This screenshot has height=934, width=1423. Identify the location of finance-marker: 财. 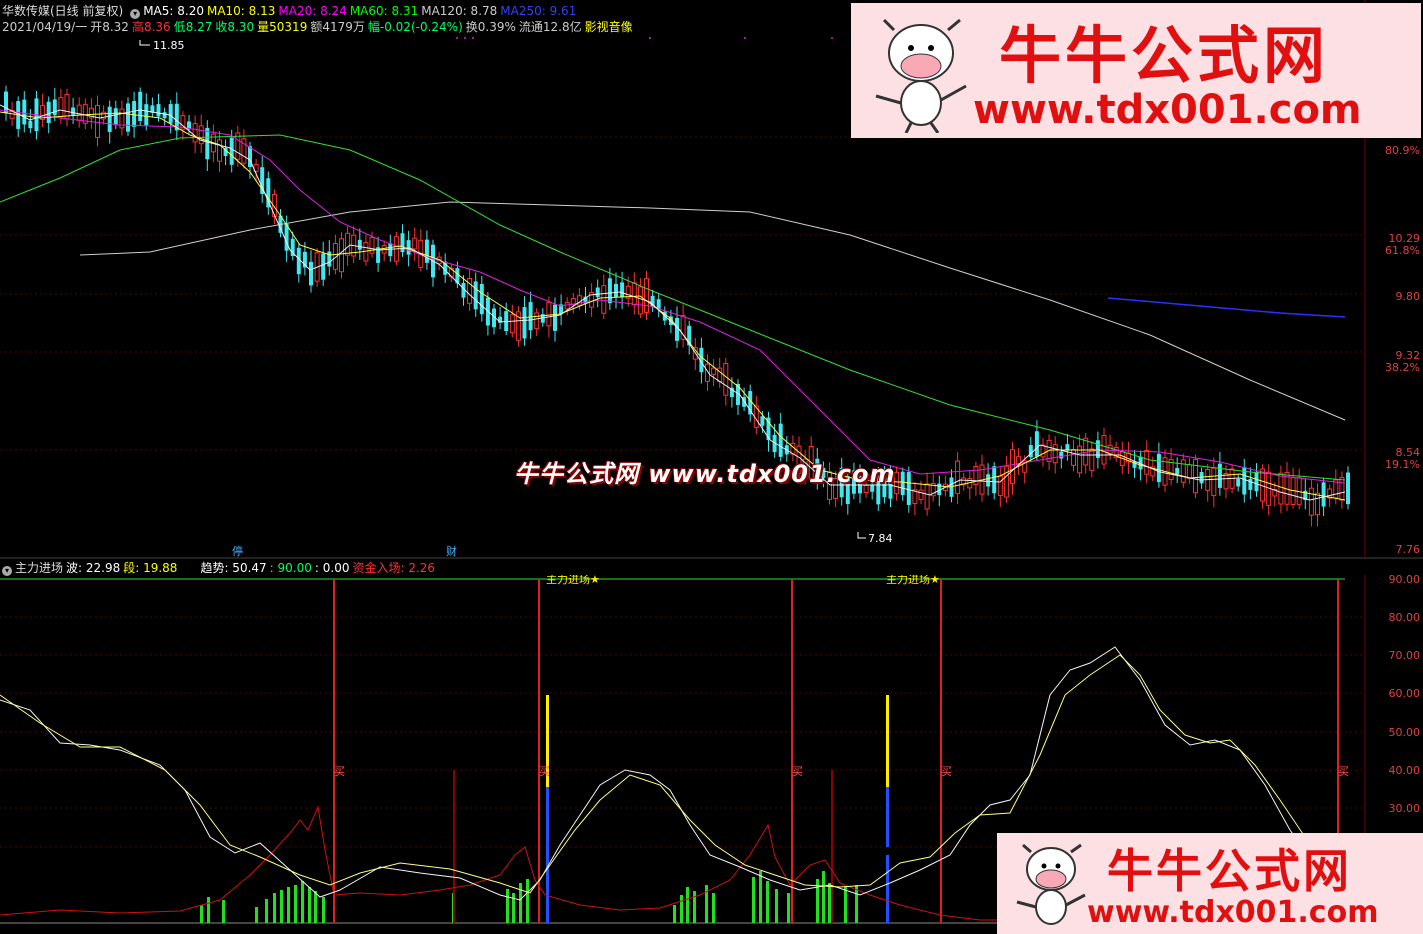
(451, 551).